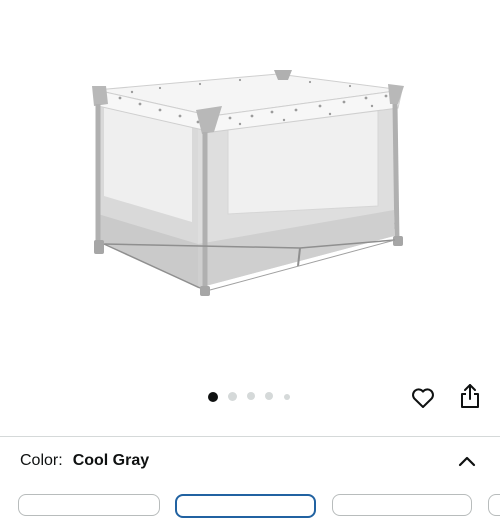  I want to click on heart-icon, so click(423, 398).